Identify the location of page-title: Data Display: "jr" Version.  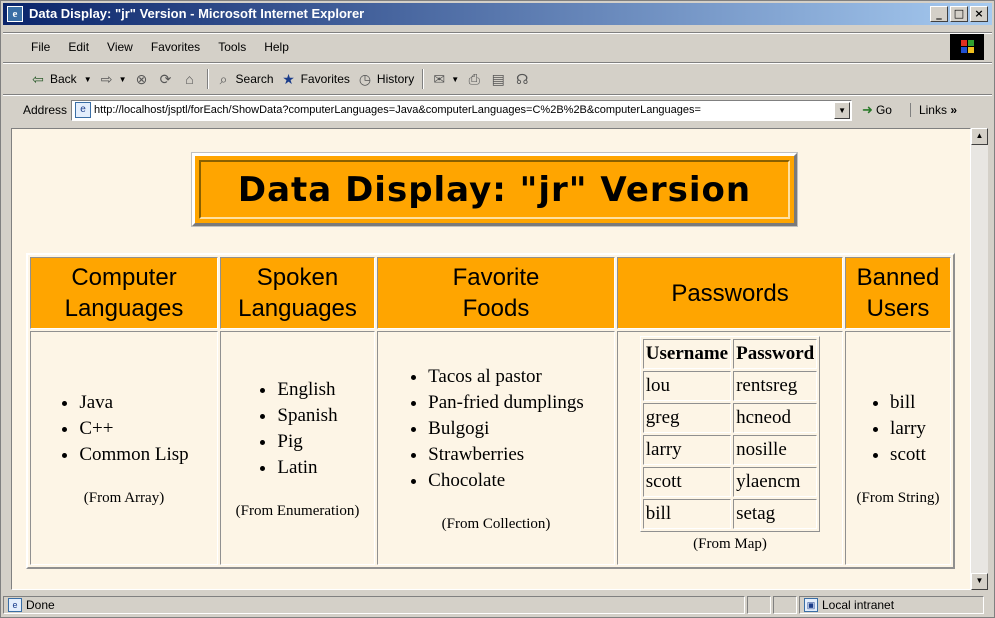
(494, 189).